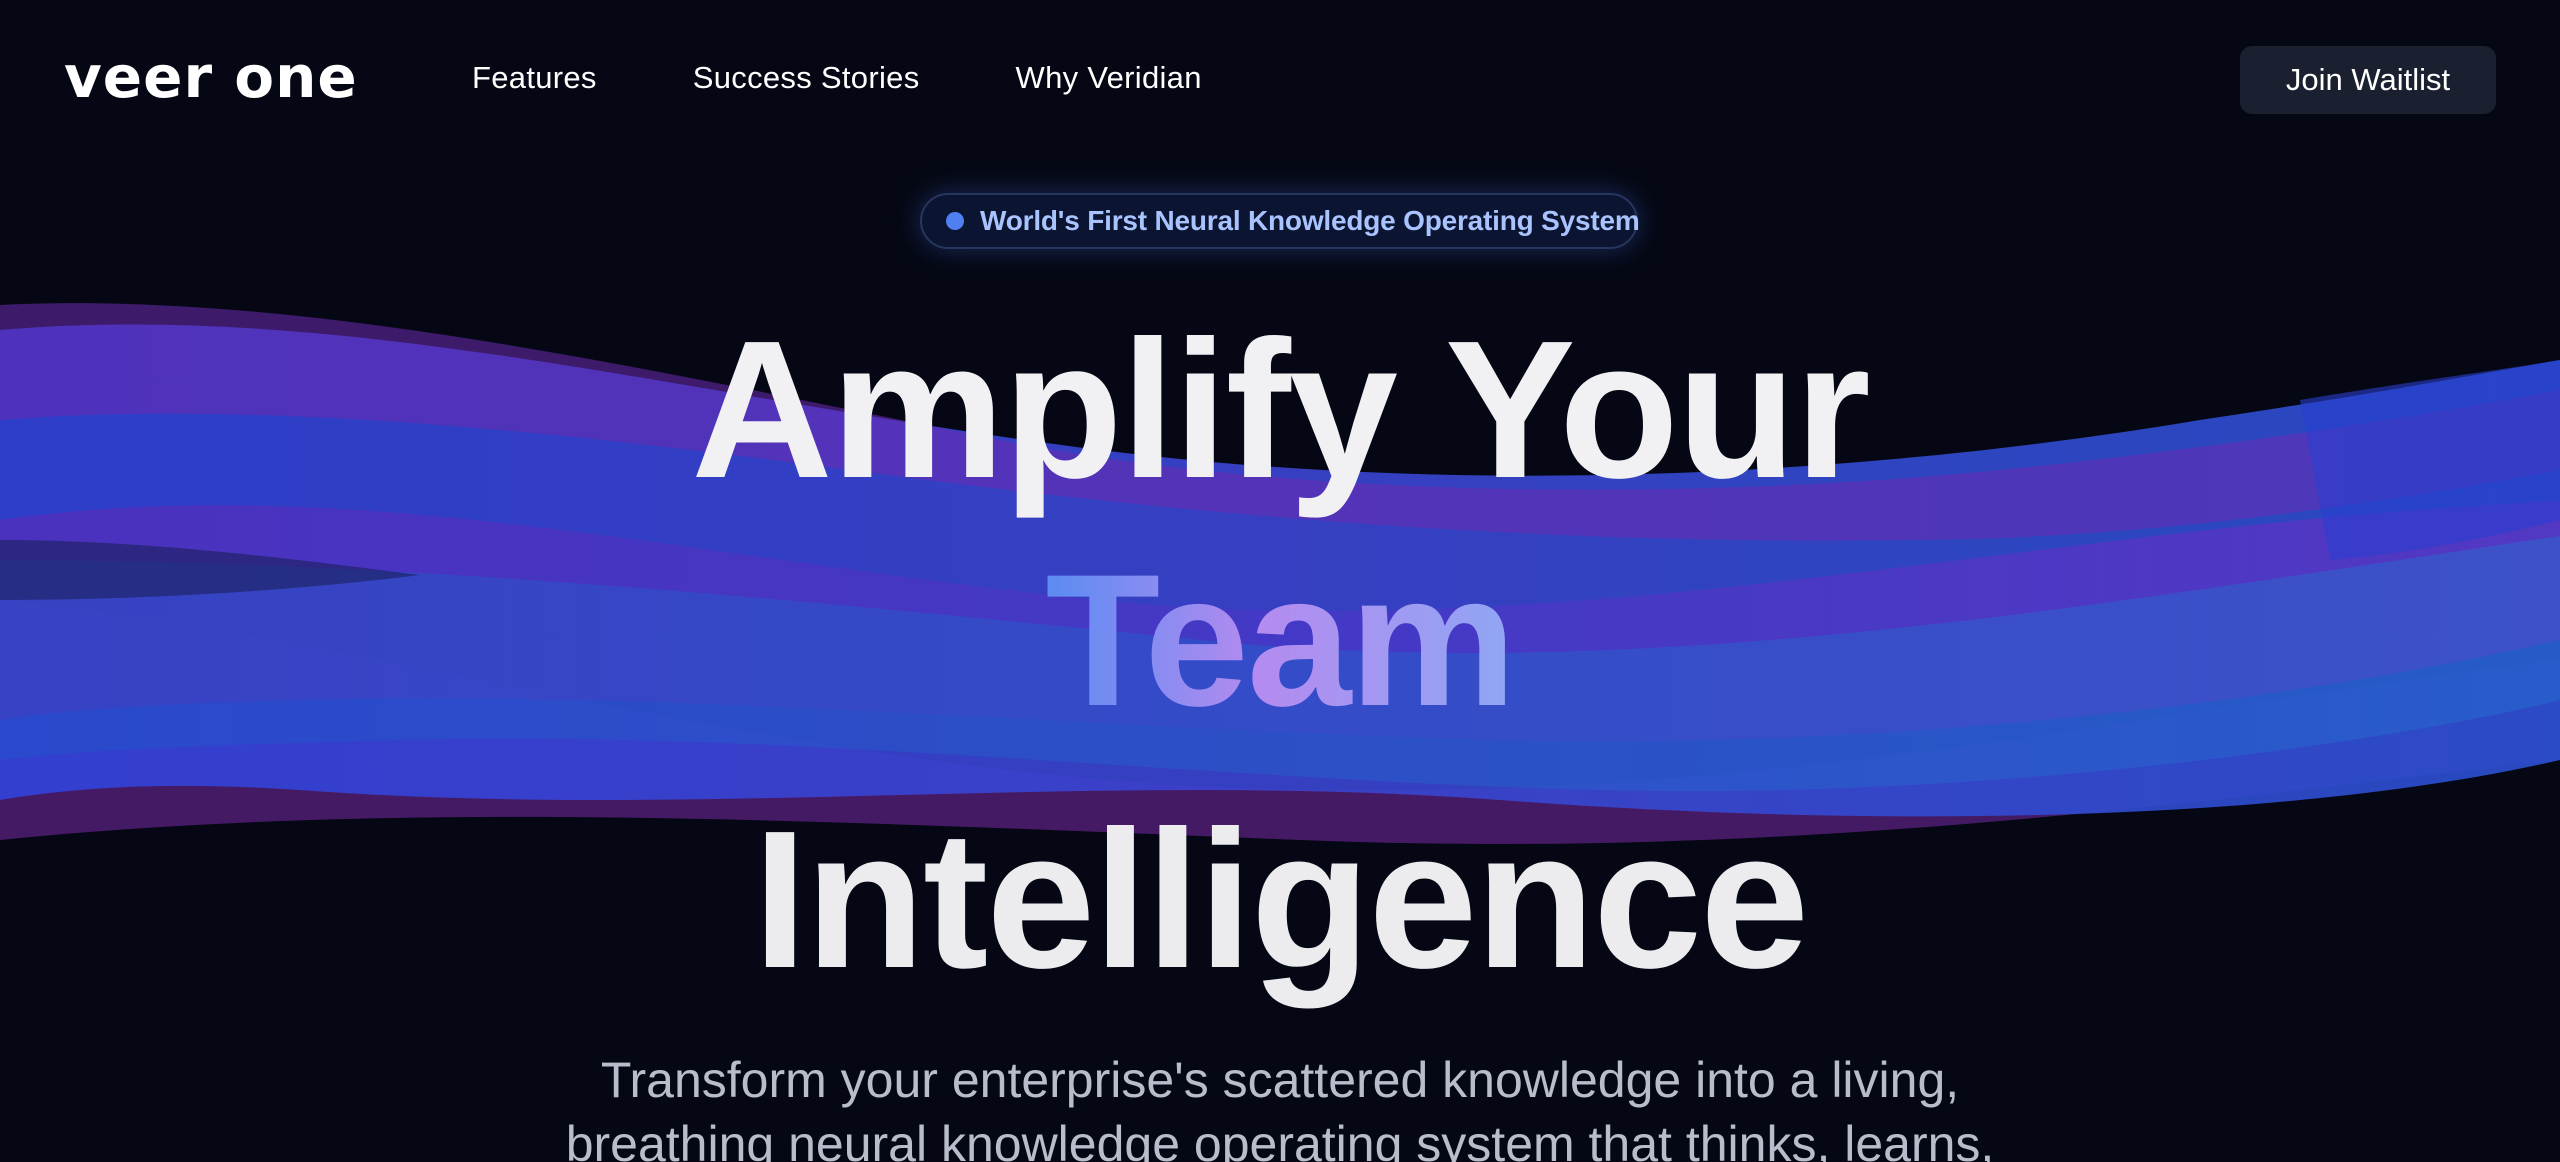  What do you see at coordinates (806, 78) in the screenshot?
I see `nav-link-success-stories: Success Stories` at bounding box center [806, 78].